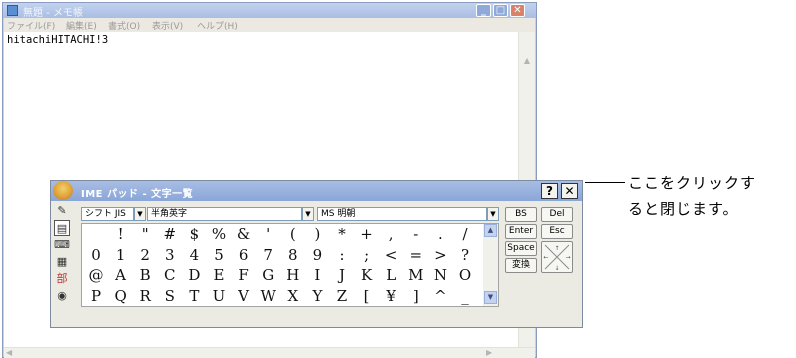 The image size is (796, 358). What do you see at coordinates (490, 230) in the screenshot?
I see `grid-scroll-up-icon: ▲` at bounding box center [490, 230].